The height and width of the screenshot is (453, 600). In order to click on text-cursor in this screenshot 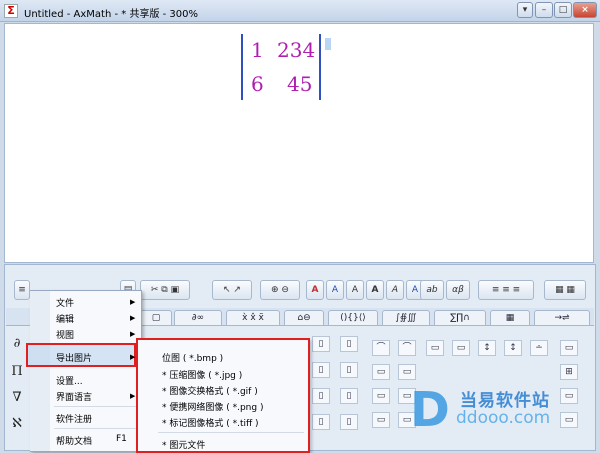, I will do `click(328, 44)`.